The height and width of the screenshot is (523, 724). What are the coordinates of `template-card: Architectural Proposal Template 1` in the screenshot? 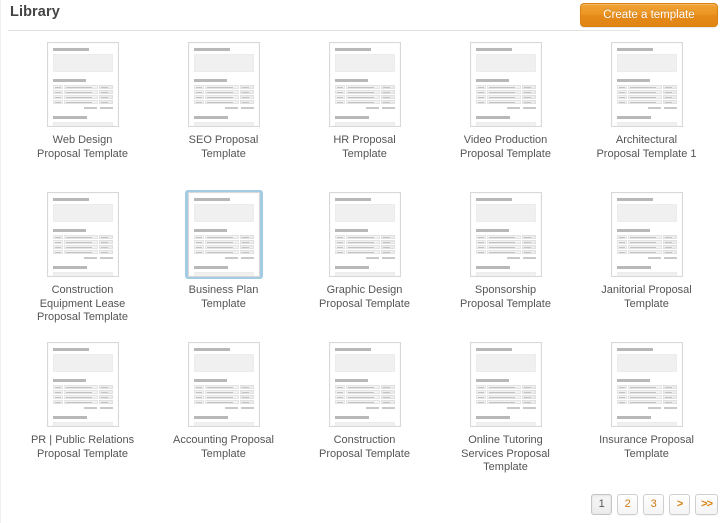 It's located at (646, 115).